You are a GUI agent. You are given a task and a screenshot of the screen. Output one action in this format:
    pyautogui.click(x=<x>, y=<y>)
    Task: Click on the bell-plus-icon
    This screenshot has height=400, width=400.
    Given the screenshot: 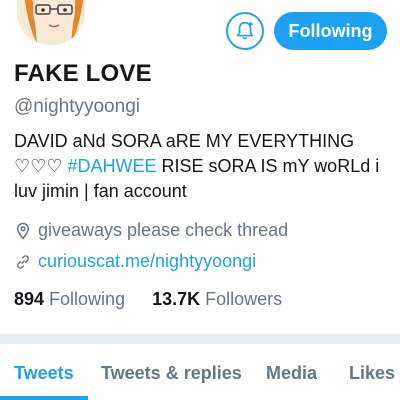 What is the action you would take?
    pyautogui.click(x=245, y=30)
    